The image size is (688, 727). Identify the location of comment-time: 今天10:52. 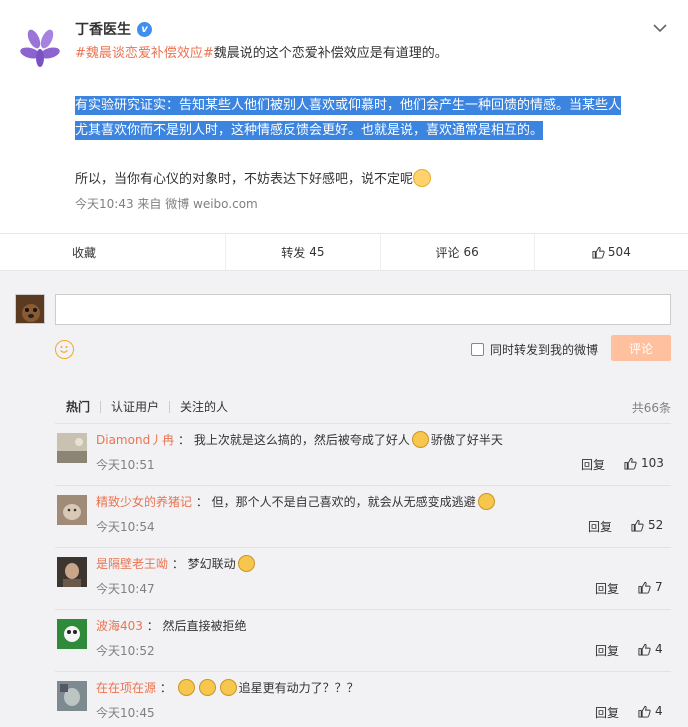
(125, 651).